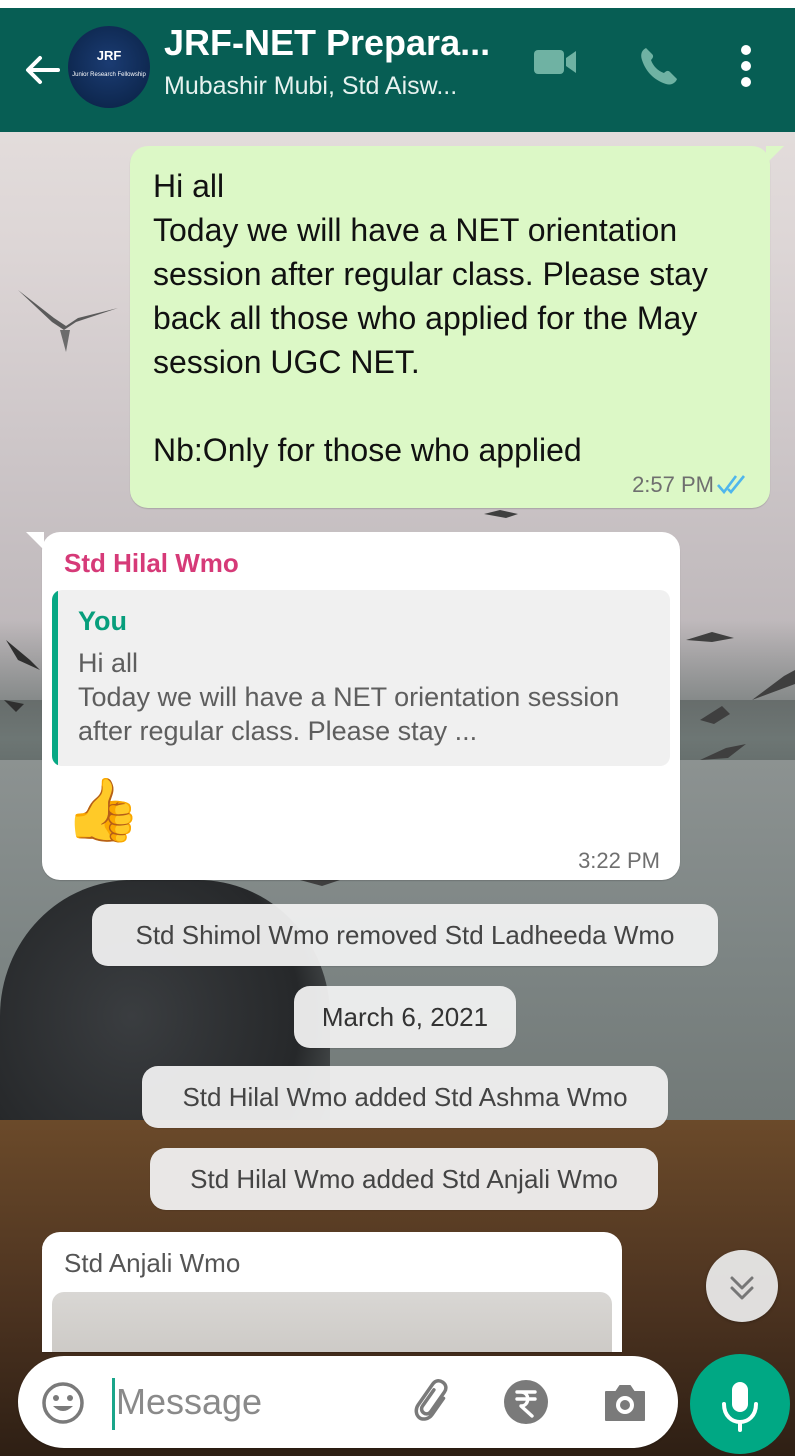 This screenshot has height=1456, width=795. I want to click on more-vert-icon, so click(746, 66).